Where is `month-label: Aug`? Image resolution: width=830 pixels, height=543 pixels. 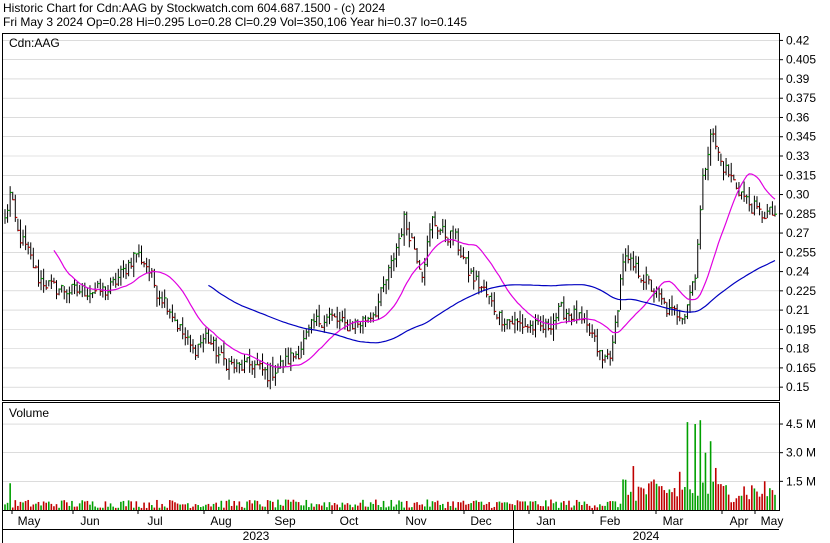 month-label: Aug is located at coordinates (220, 521).